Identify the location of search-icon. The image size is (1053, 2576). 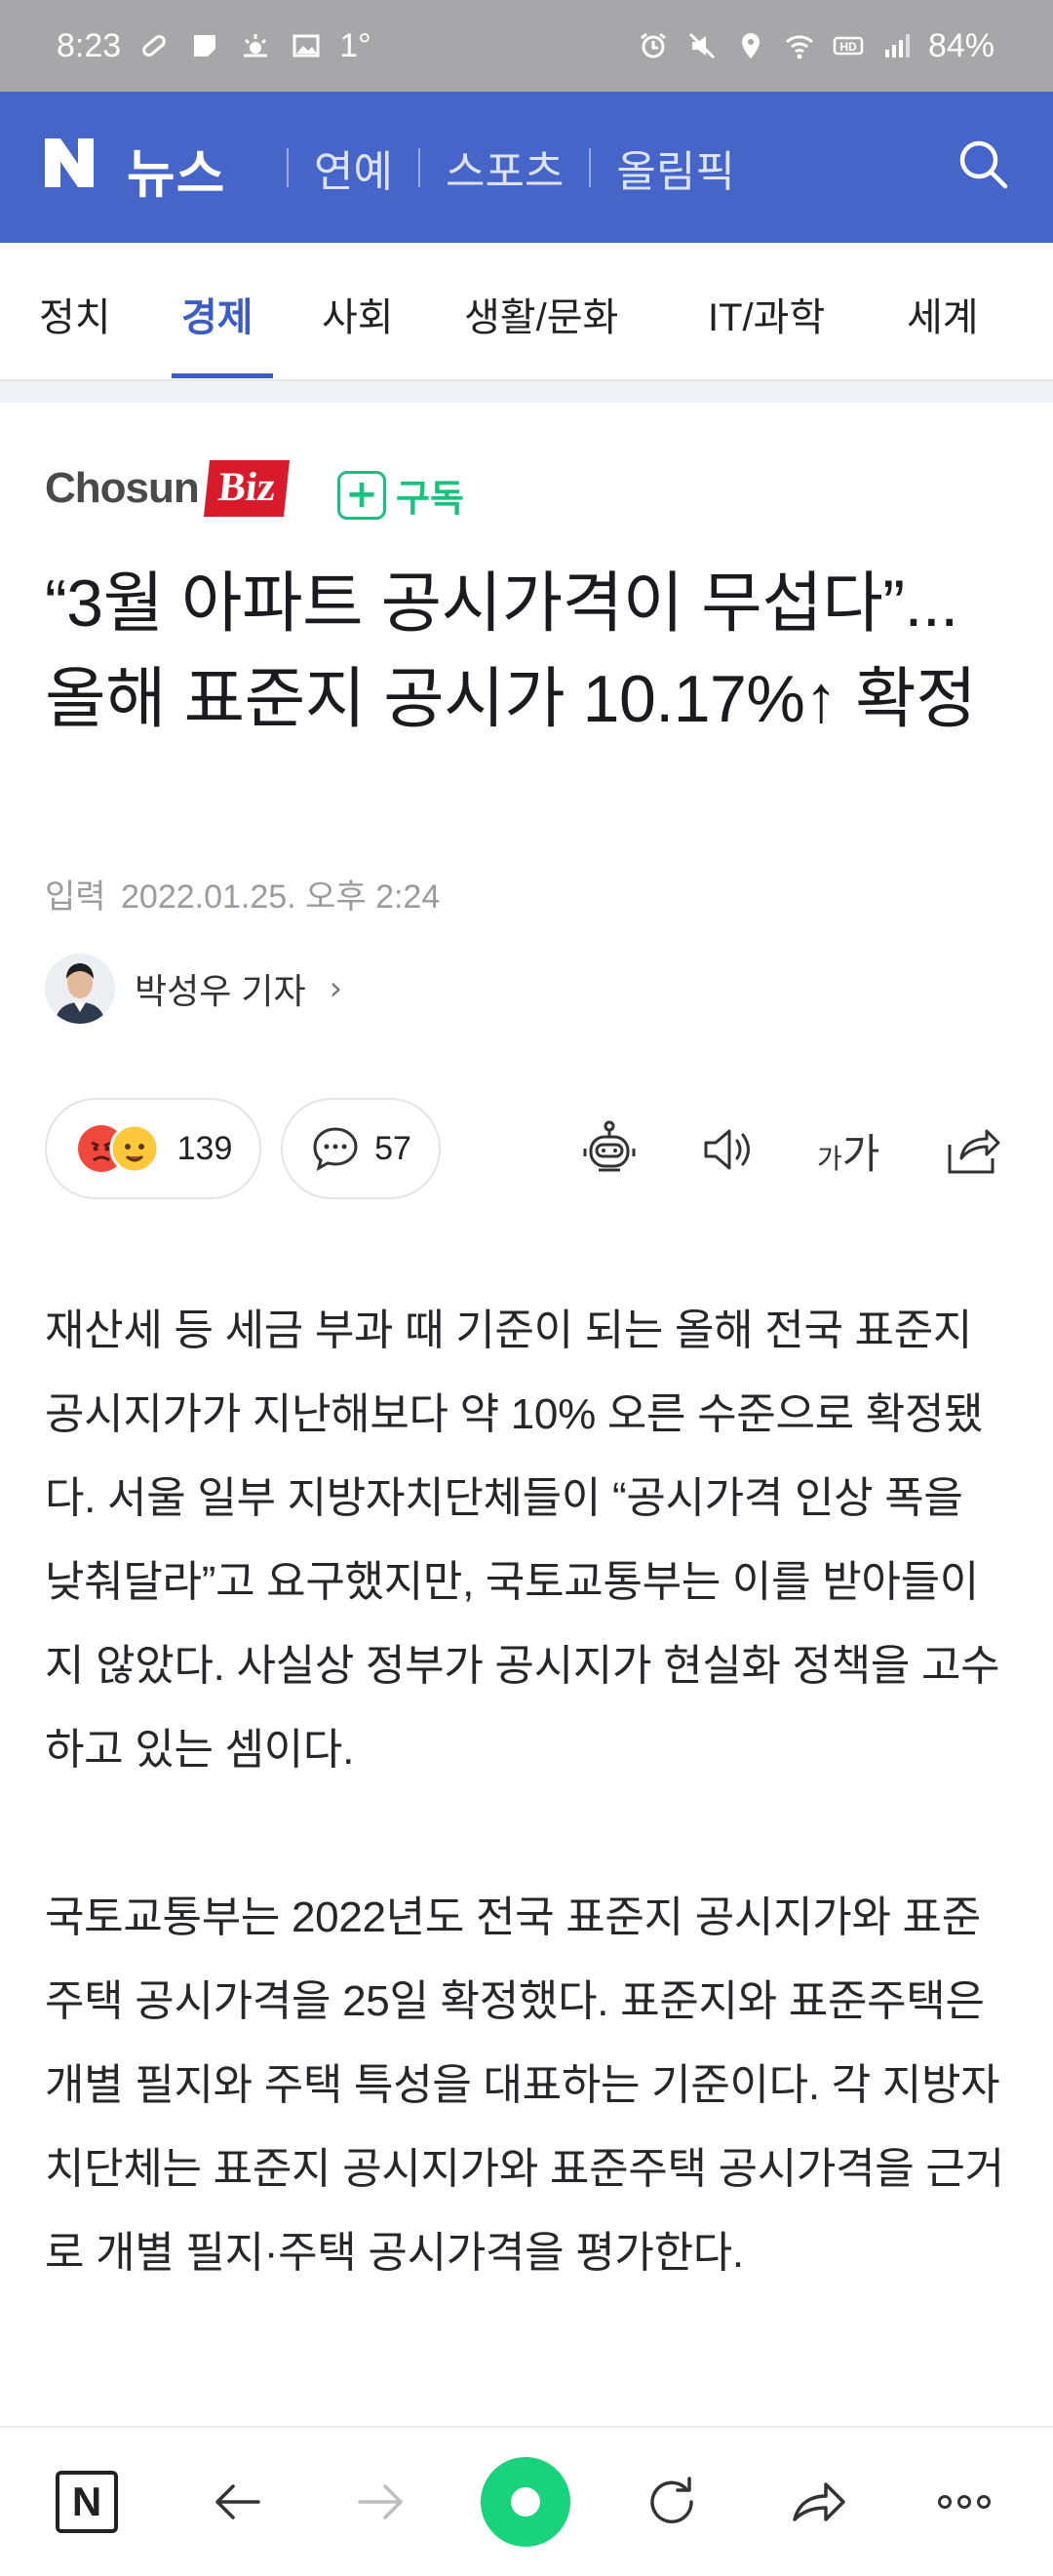
(983, 164).